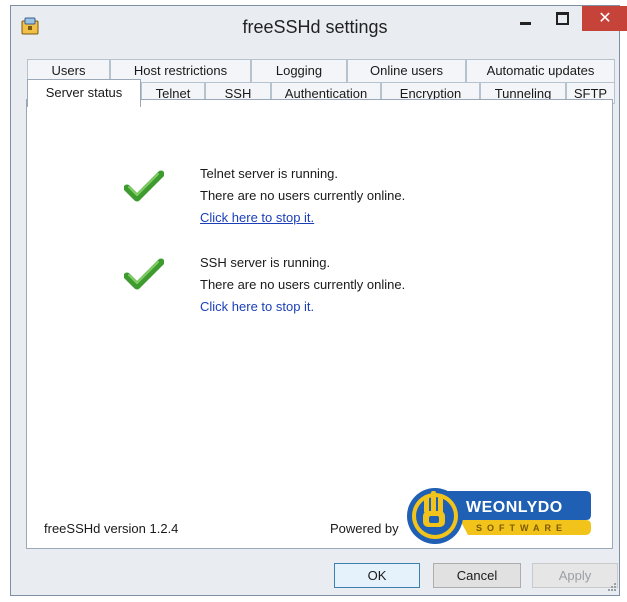 The height and width of the screenshot is (602, 627). I want to click on cancel-button: Cancel, so click(477, 575).